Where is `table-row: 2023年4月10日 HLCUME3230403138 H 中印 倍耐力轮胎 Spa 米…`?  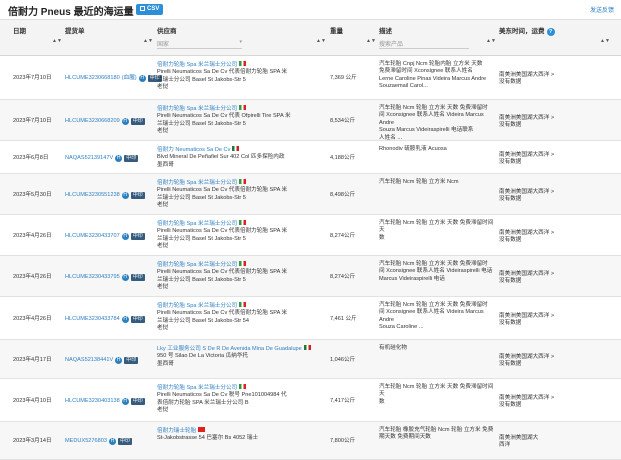
table-row: 2023年4月10日 HLCUME3230403138 H 中印 倍耐力轮胎 Spa 米… is located at coordinates (310, 400).